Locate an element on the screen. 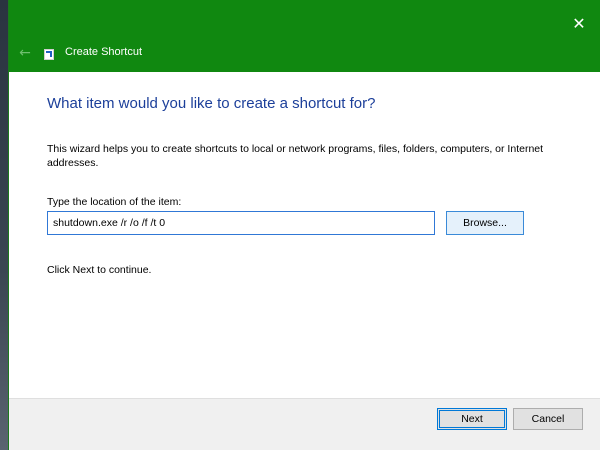 The width and height of the screenshot is (600, 450). cancel-button: Cancel is located at coordinates (548, 419).